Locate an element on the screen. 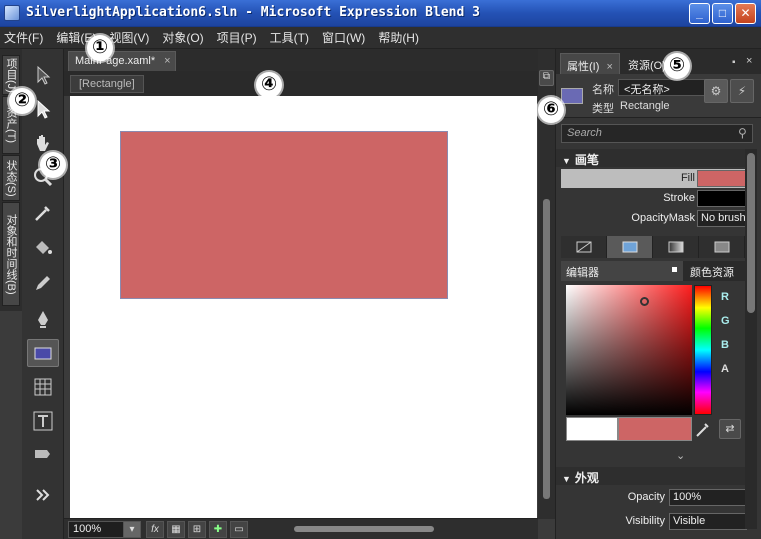 This screenshot has height=539, width=761. vertical-scroll-thumb is located at coordinates (546, 349).